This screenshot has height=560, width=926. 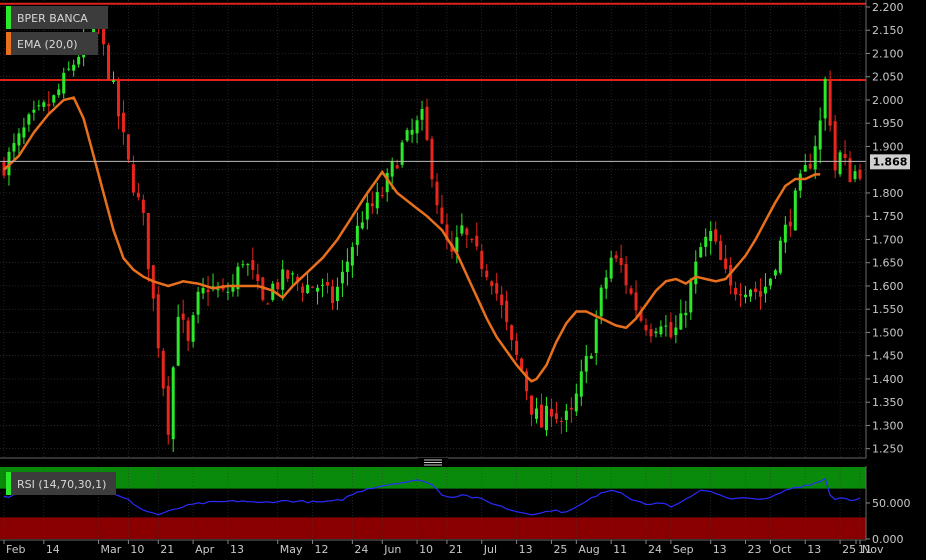 What do you see at coordinates (888, 100) in the screenshot?
I see `y-tick-label: 2.000` at bounding box center [888, 100].